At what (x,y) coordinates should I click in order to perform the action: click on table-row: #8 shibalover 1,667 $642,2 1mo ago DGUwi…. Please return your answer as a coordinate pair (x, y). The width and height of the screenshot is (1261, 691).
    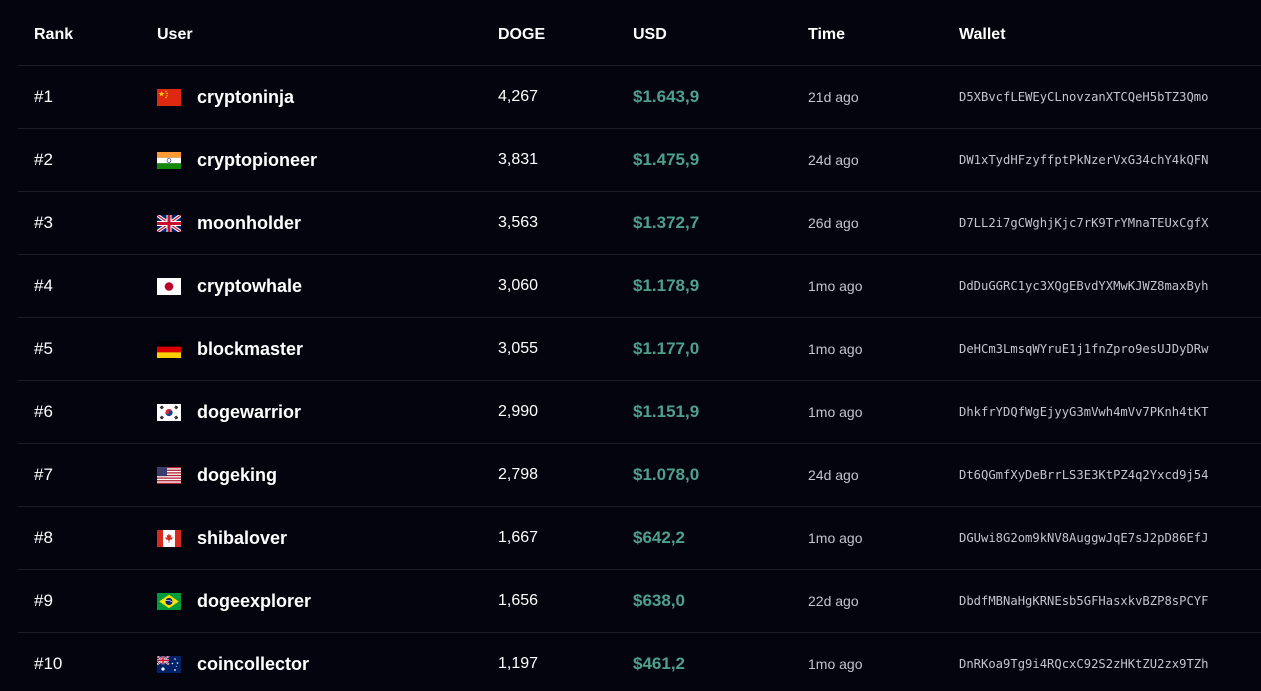
    Looking at the image, I should click on (639, 538).